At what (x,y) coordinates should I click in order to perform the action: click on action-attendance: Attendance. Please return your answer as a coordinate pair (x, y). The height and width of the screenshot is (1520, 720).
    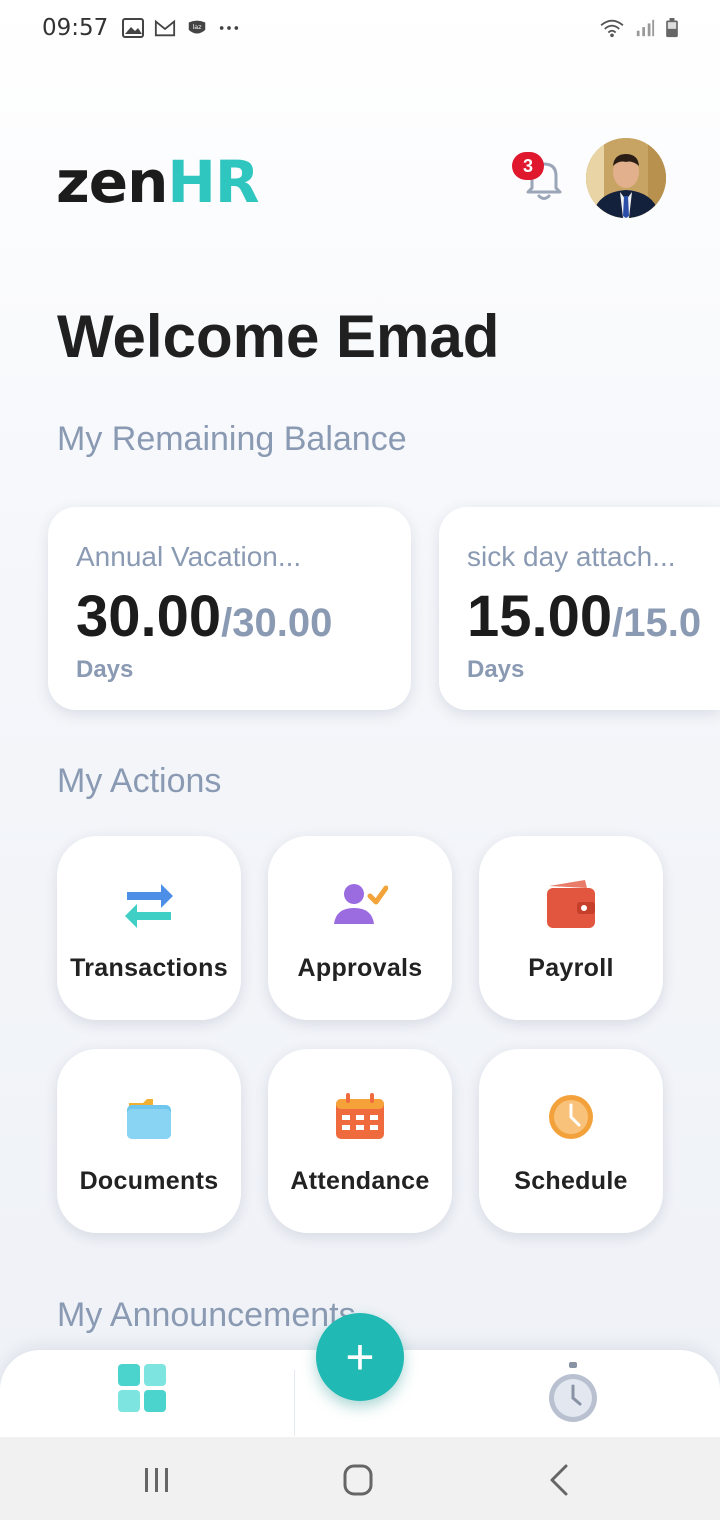
    Looking at the image, I should click on (360, 1141).